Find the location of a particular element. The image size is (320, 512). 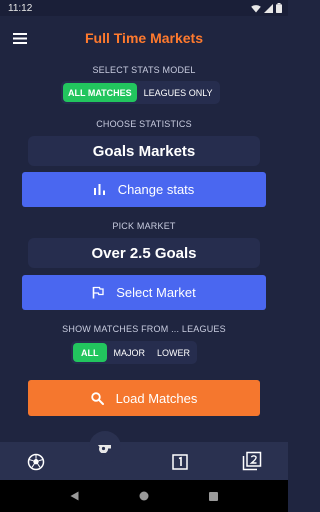

leagues-only-option: LEAGUES ONLY is located at coordinates (178, 92).